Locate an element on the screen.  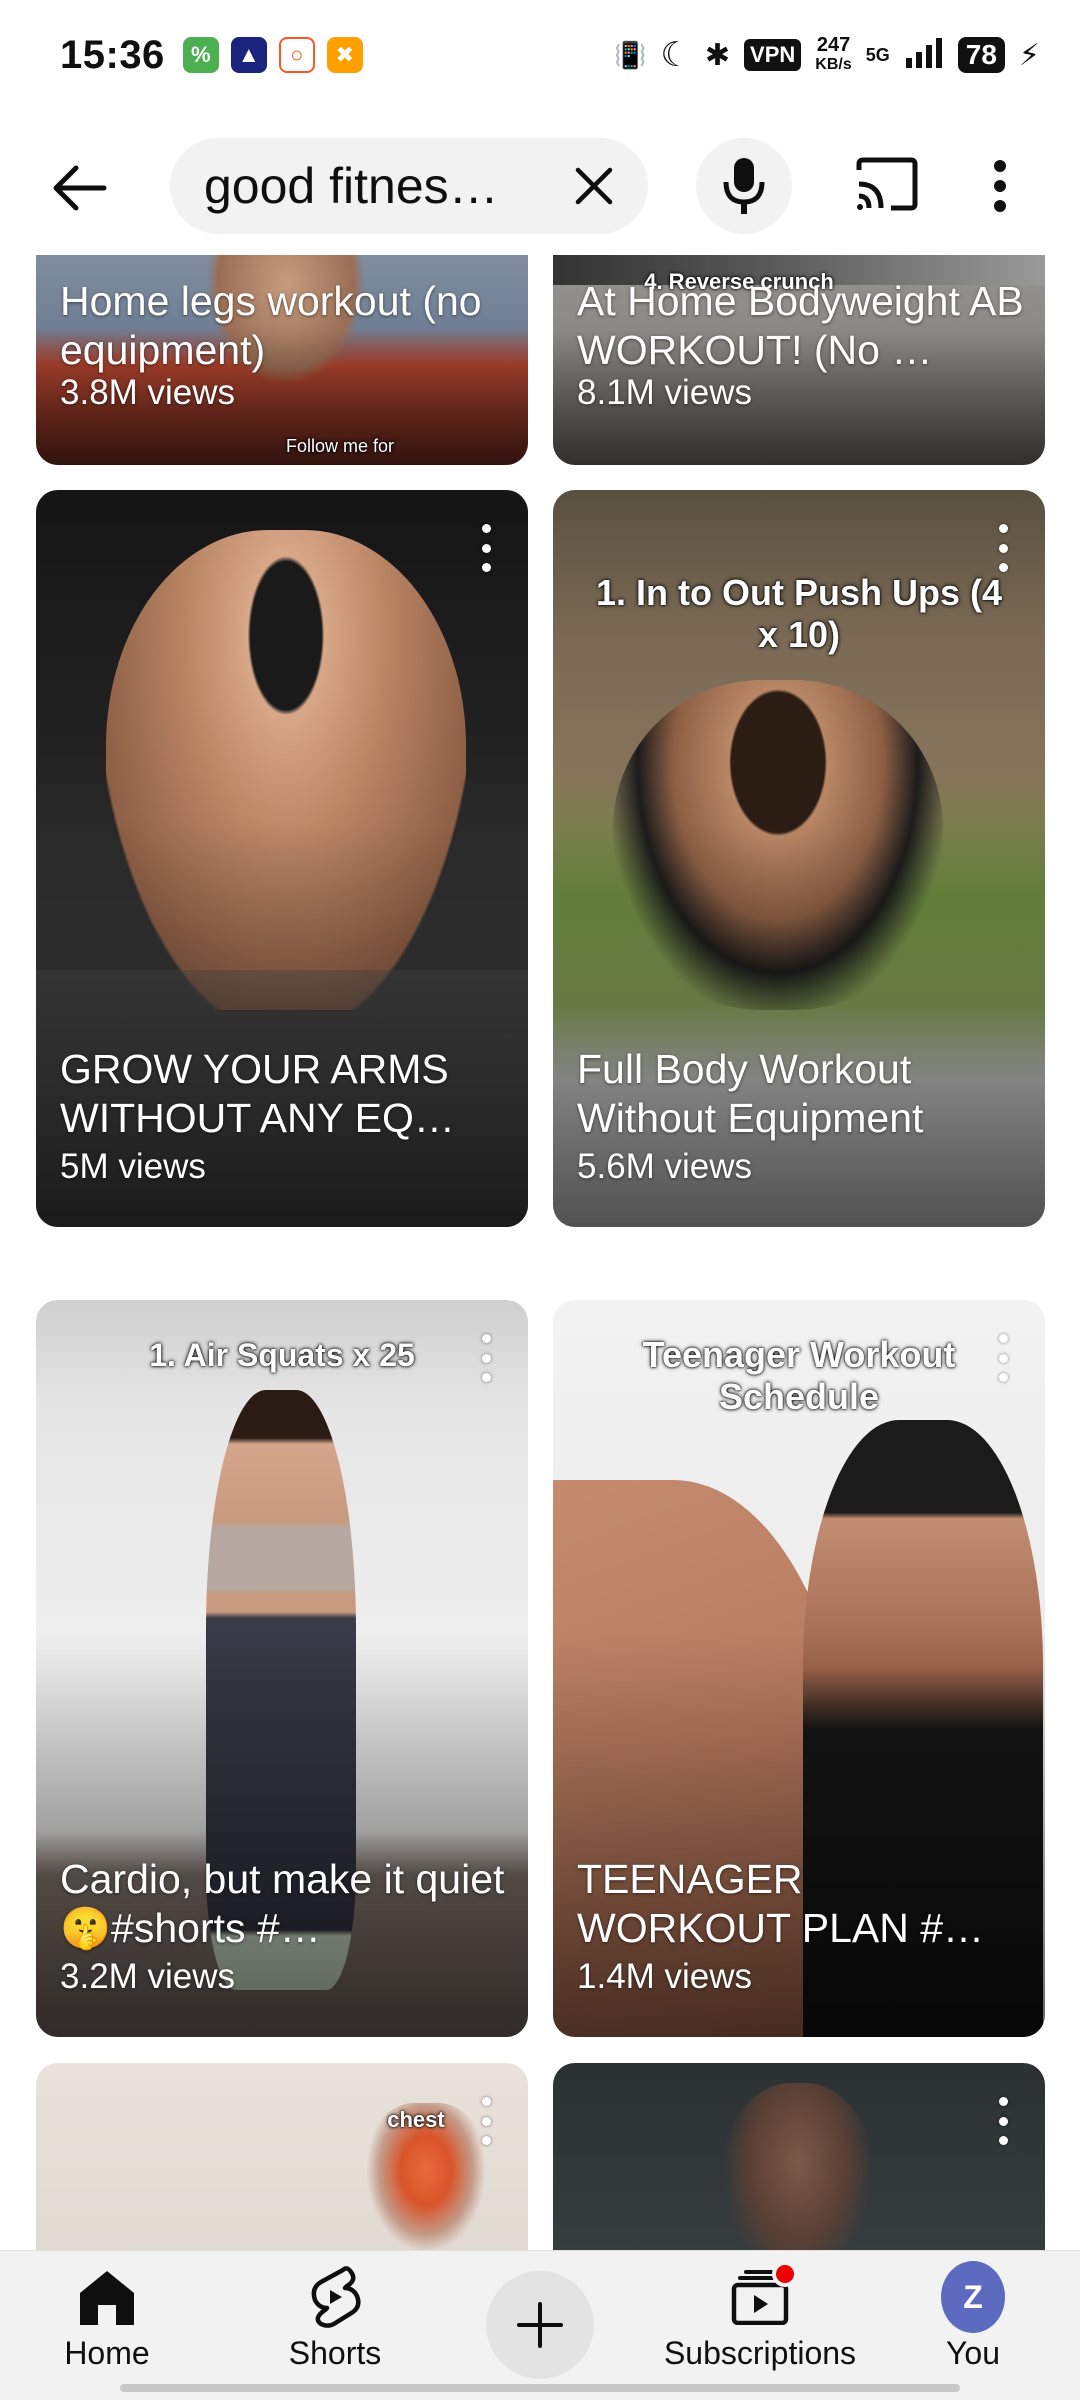
tools-app-icon: ✖ is located at coordinates (344, 55).